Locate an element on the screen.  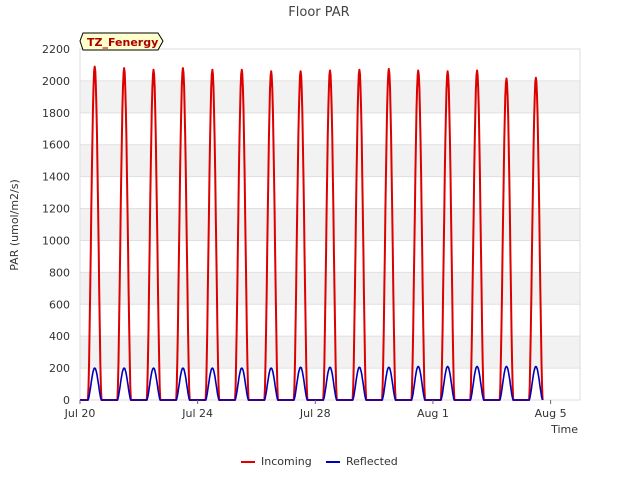
x-tick-label: Jul 28 is located at coordinates (315, 413).